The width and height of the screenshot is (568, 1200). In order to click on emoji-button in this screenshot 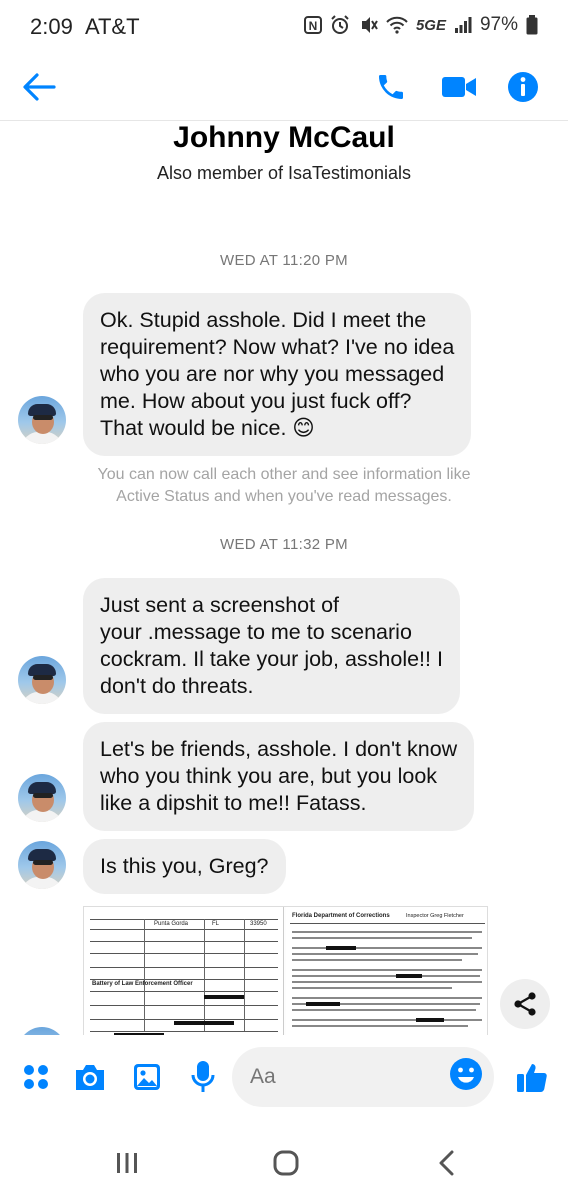, I will do `click(469, 1077)`.